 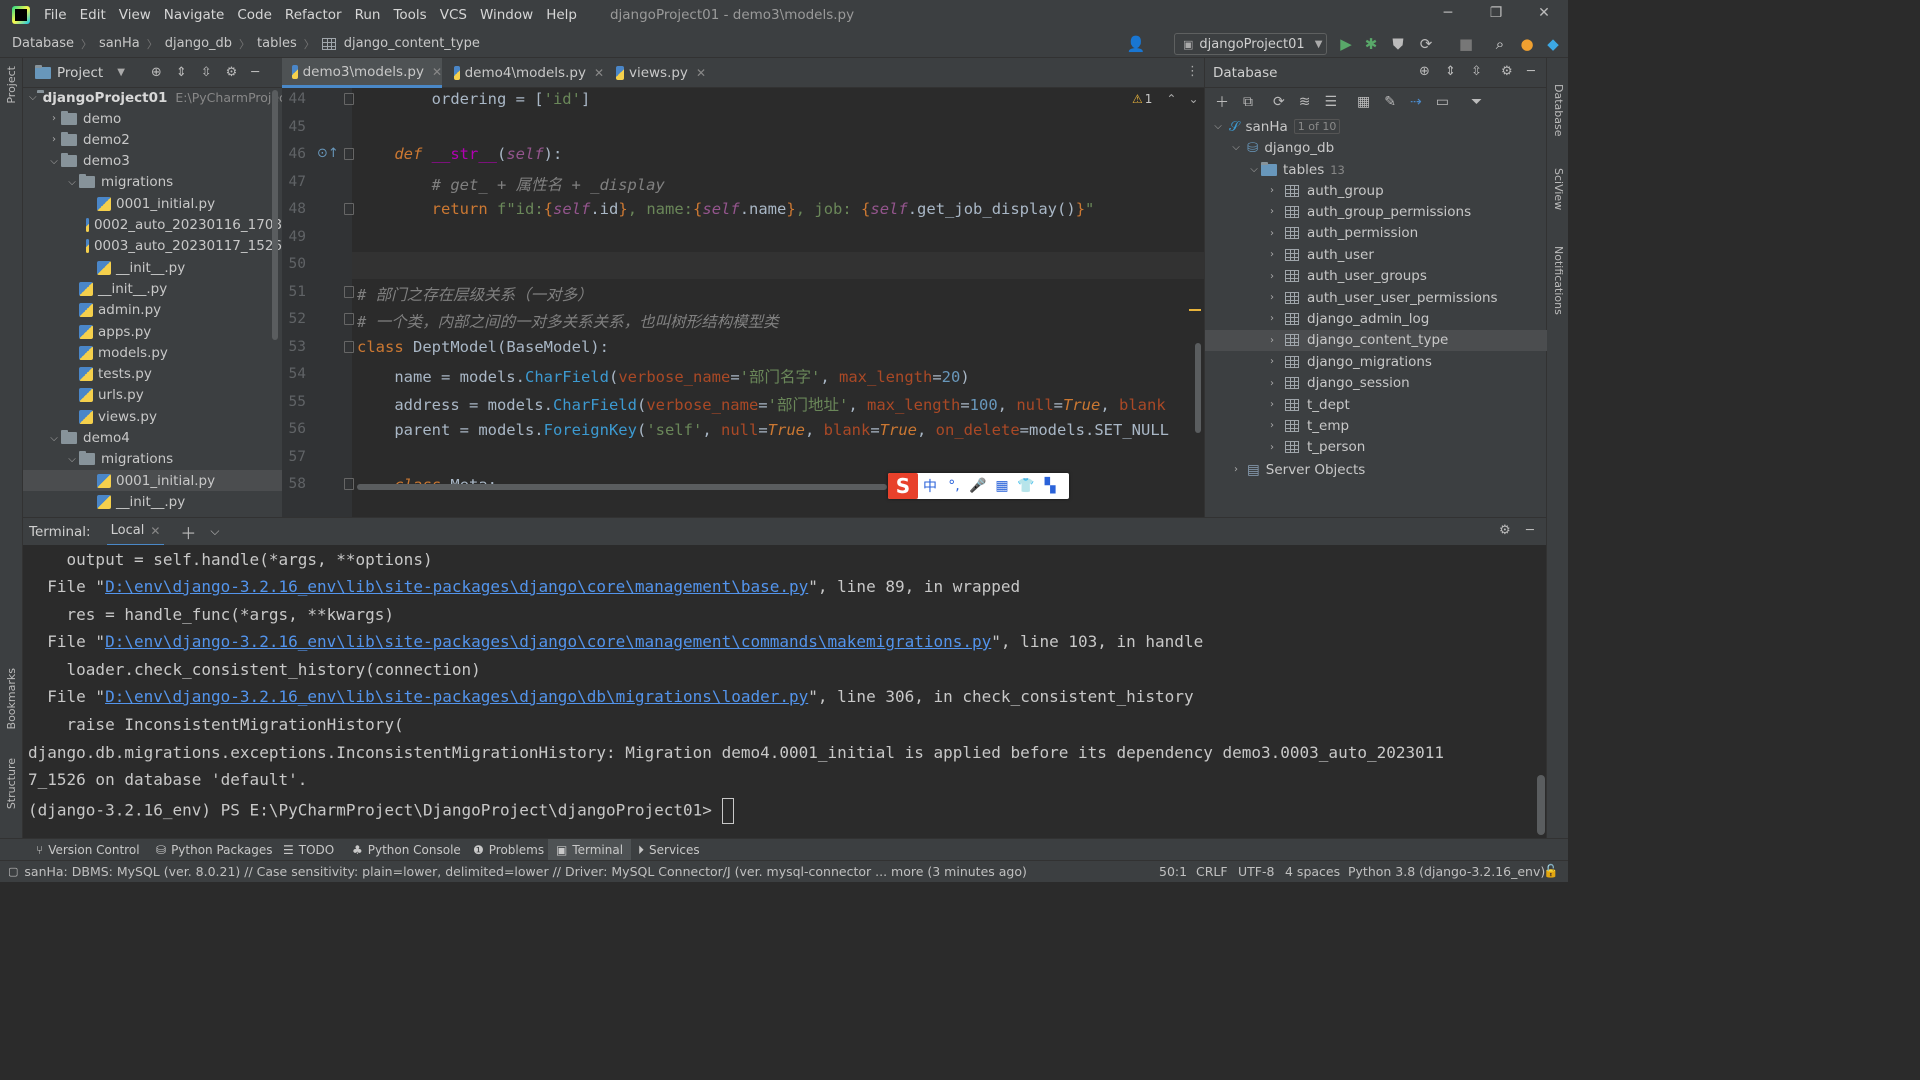 I want to click on tab-terminal: ▣ Terminal, so click(x=590, y=850).